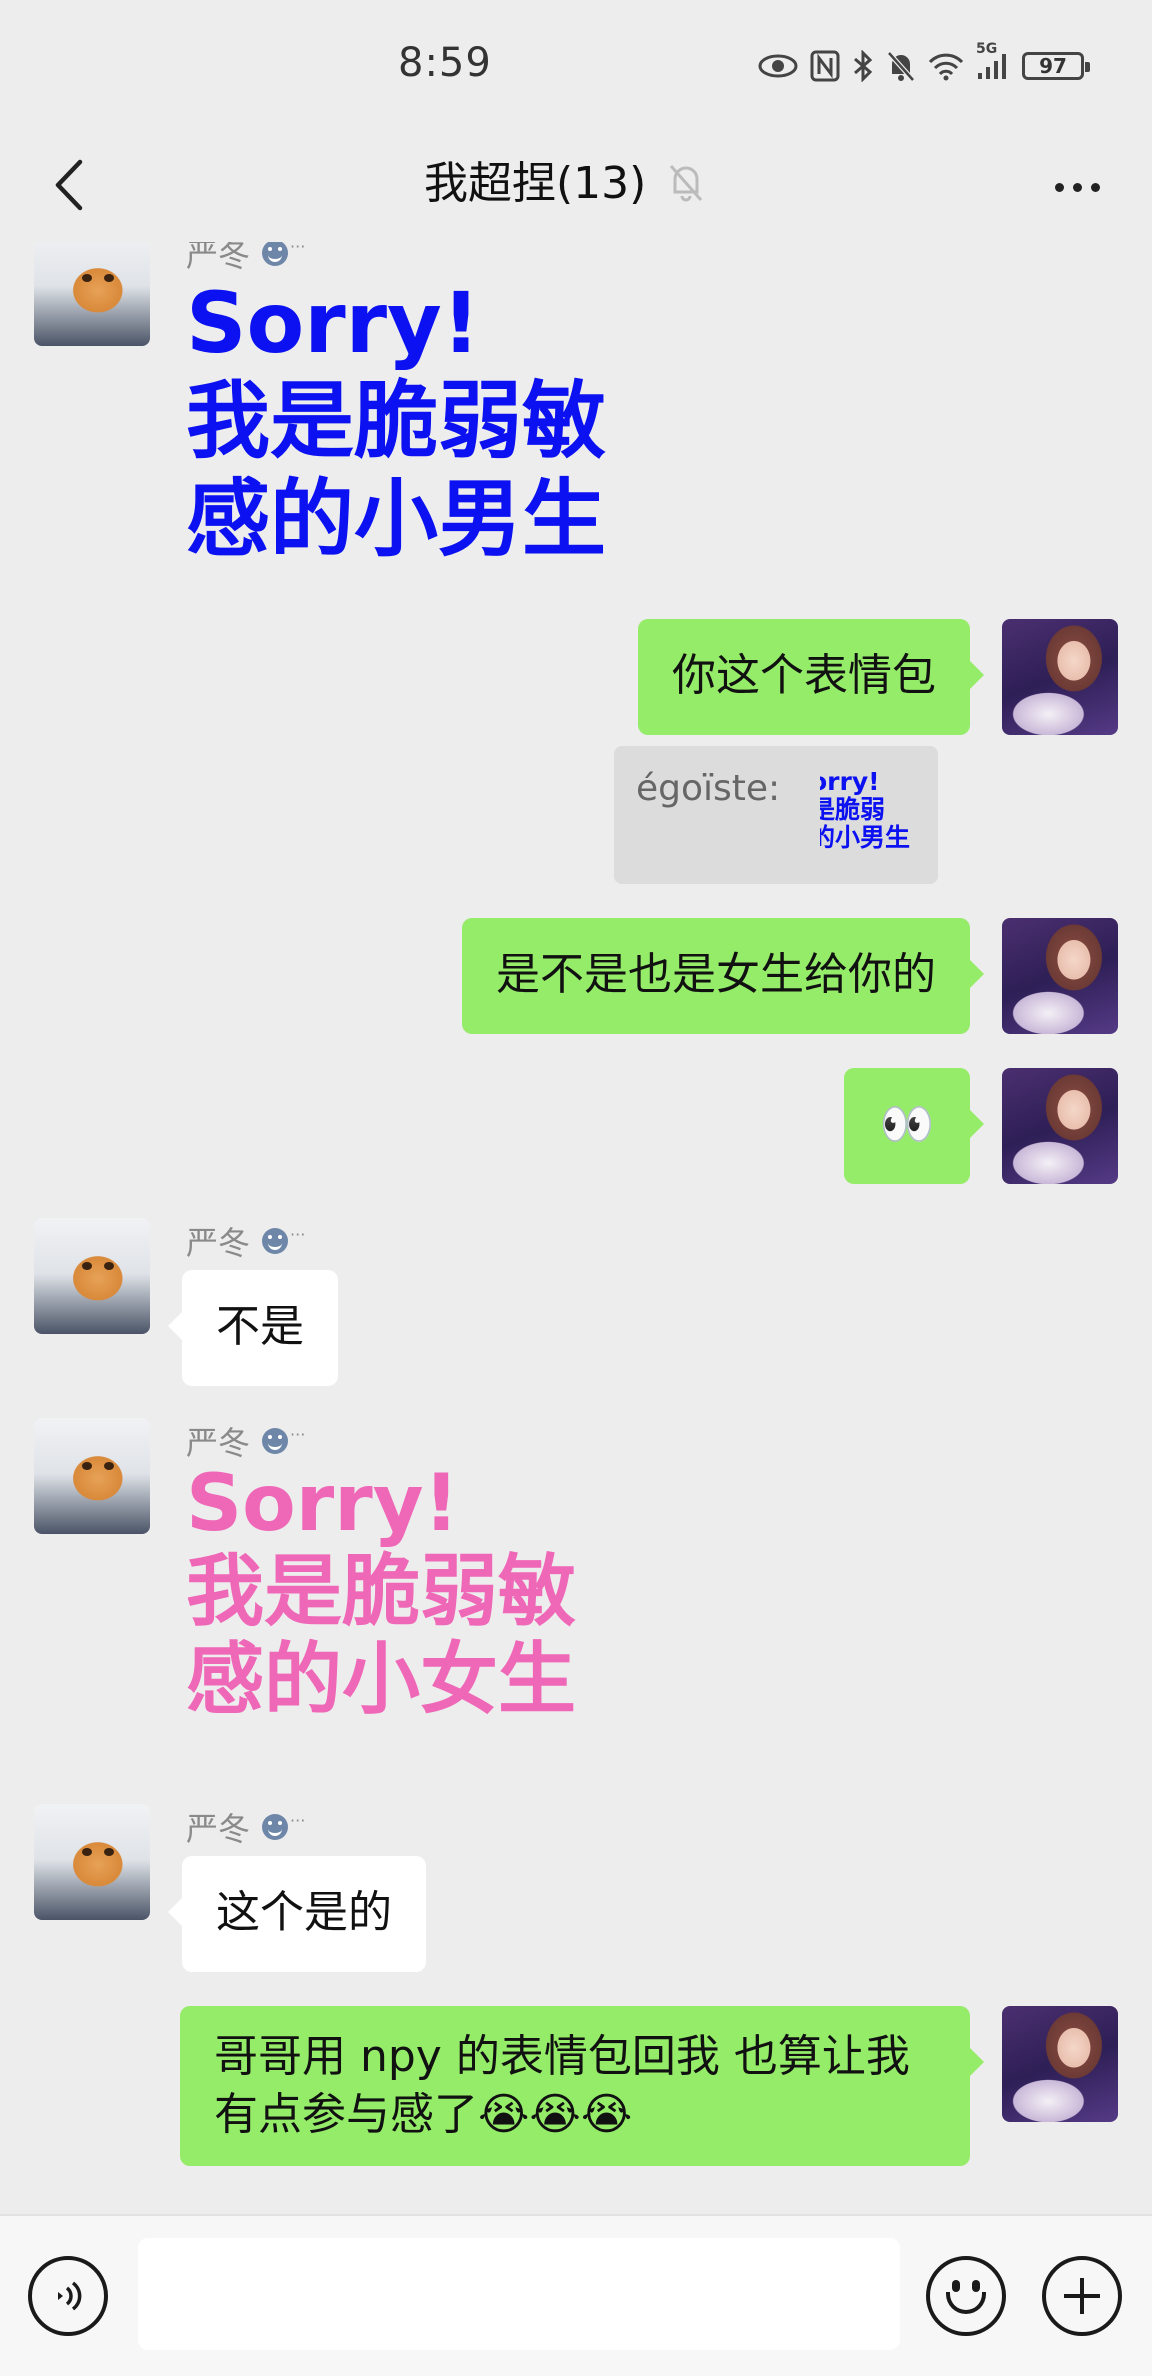 This screenshot has width=1152, height=2376. What do you see at coordinates (993, 61) in the screenshot?
I see `signal-icon: 5G` at bounding box center [993, 61].